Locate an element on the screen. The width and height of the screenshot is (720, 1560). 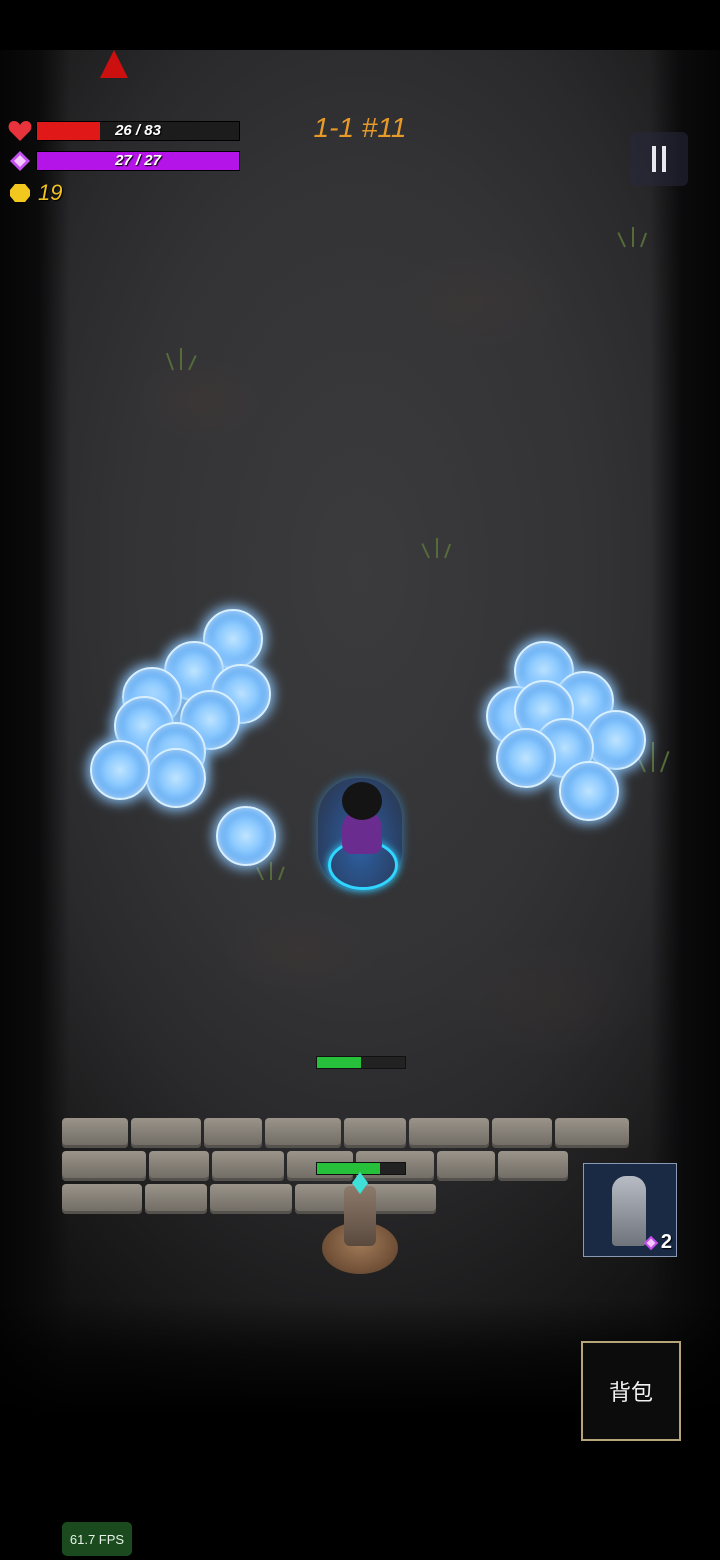
statue-icon is located at coordinates (629, 1211).